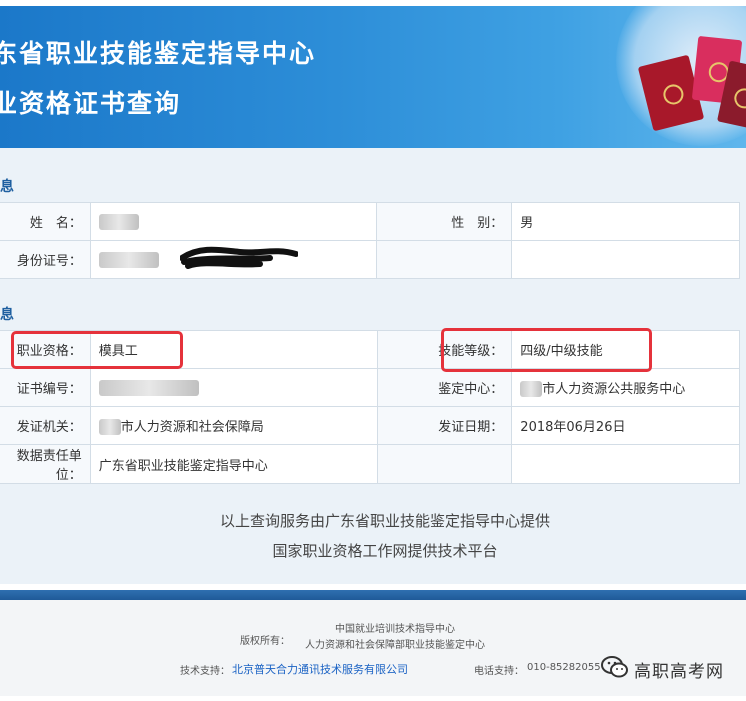 Image resolution: width=746 pixels, height=701 pixels. I want to click on personal-info-table: 姓 名： 性 别： 男 身份证号：, so click(370, 240).